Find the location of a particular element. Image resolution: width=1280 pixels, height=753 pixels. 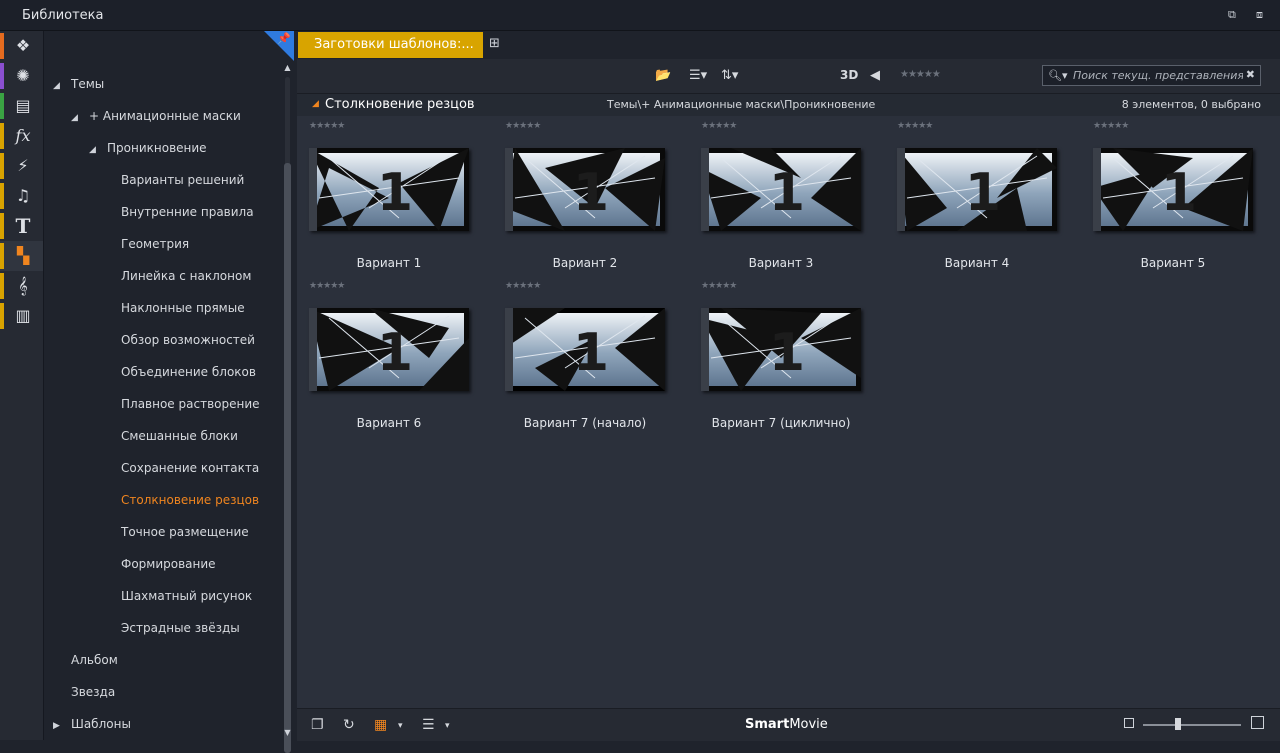

category-music-note: ♫ is located at coordinates (21, 196).